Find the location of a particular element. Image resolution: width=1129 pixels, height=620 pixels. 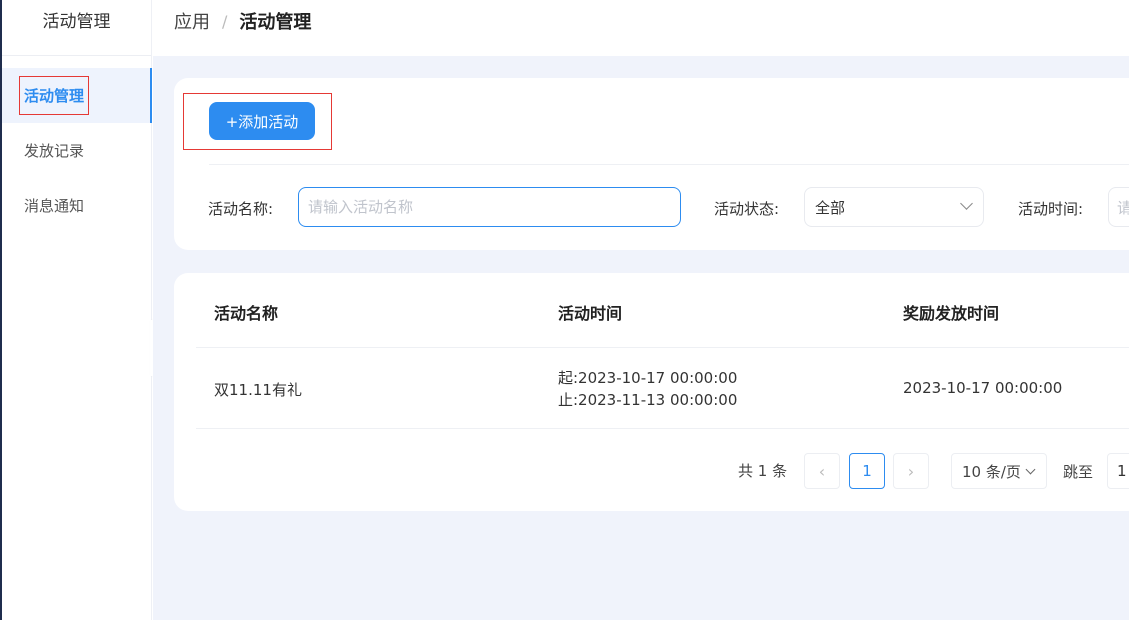

sidebar-item-label: 活动管理 is located at coordinates (54, 95).